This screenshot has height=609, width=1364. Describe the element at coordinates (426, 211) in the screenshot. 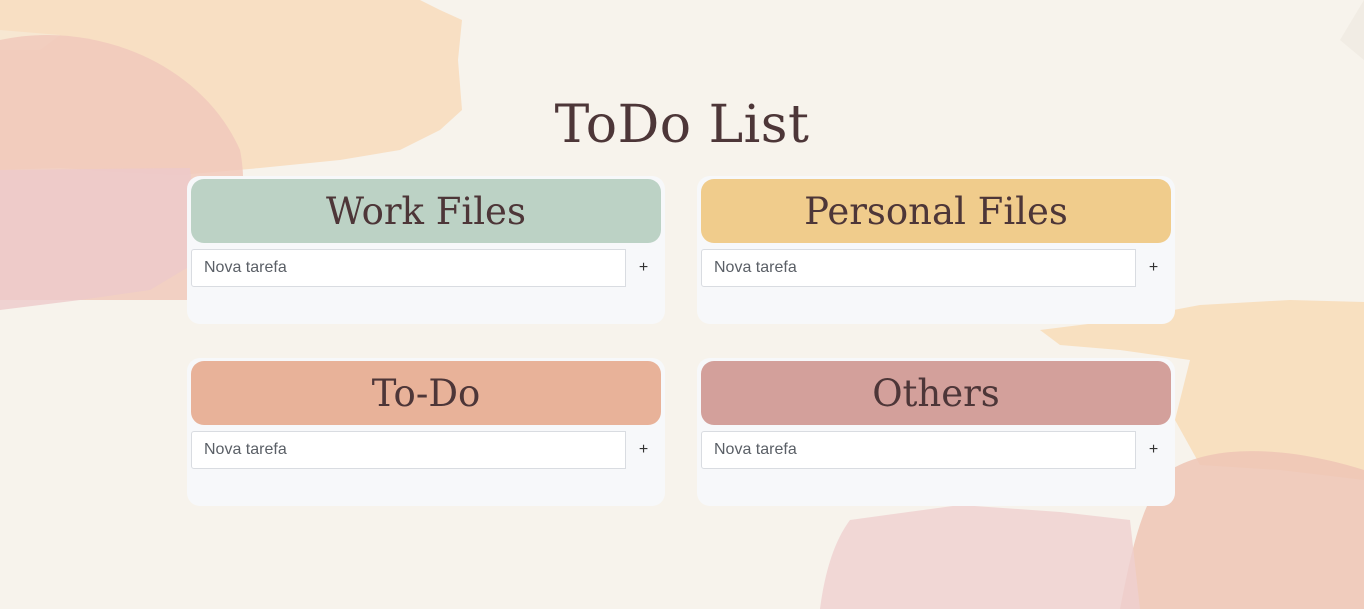

I see `list-header-work-files: Work Files` at that location.